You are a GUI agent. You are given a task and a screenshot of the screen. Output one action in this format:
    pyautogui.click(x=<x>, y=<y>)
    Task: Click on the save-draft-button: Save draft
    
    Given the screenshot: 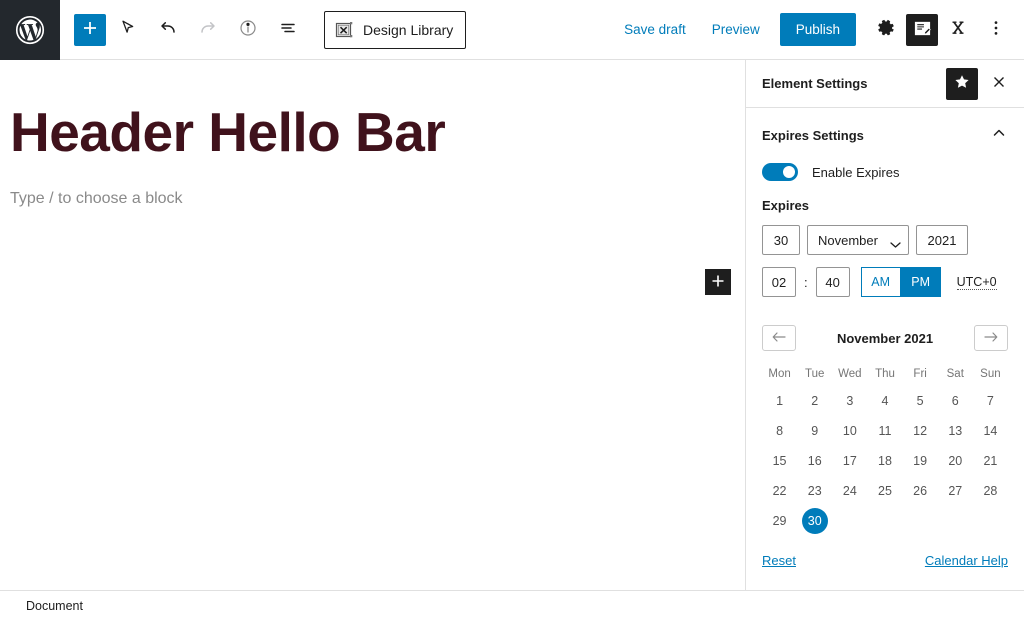 What is the action you would take?
    pyautogui.click(x=655, y=29)
    